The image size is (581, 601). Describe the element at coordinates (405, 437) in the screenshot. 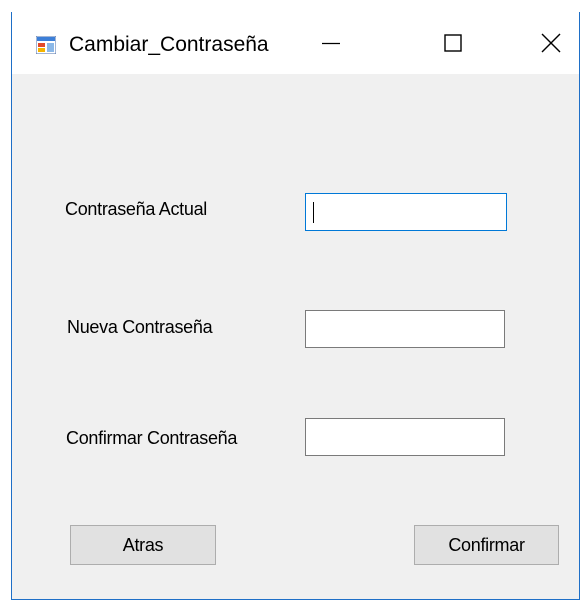

I see `confirm-password-input` at that location.